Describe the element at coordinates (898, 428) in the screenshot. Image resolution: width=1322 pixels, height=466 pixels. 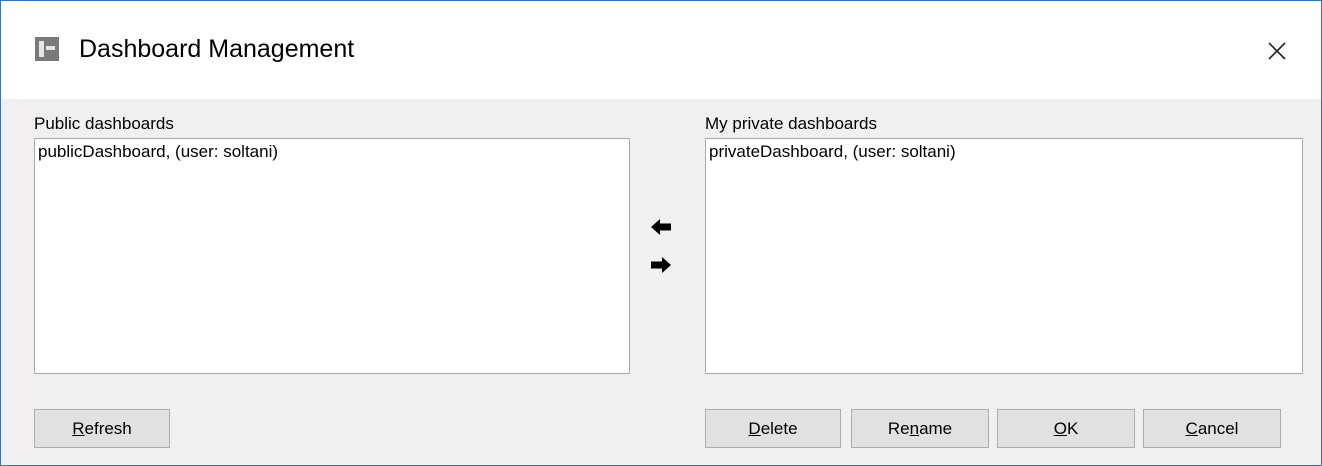
I see `button-label-pre: Re` at that location.